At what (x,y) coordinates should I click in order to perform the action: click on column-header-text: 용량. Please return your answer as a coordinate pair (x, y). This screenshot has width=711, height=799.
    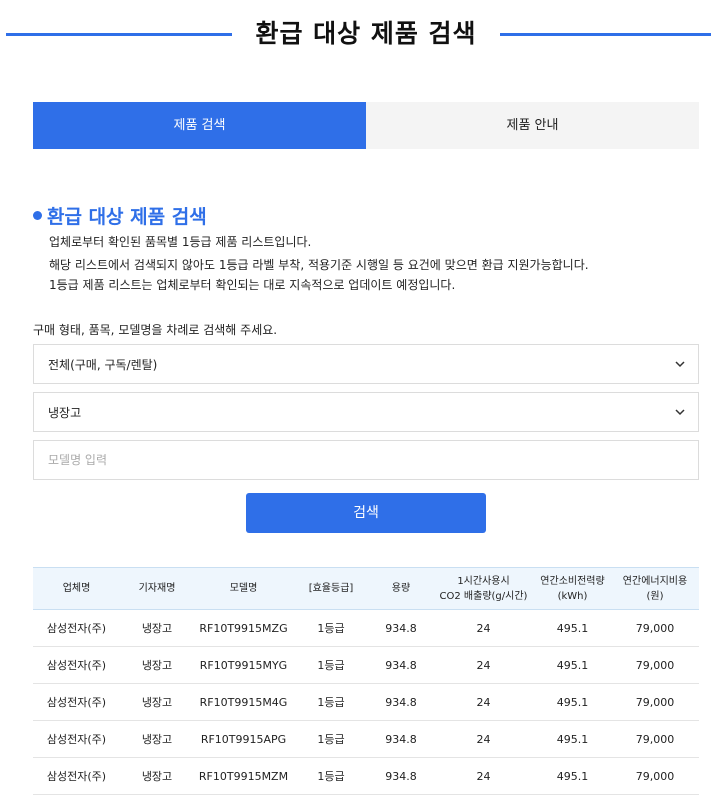
    Looking at the image, I should click on (401, 588).